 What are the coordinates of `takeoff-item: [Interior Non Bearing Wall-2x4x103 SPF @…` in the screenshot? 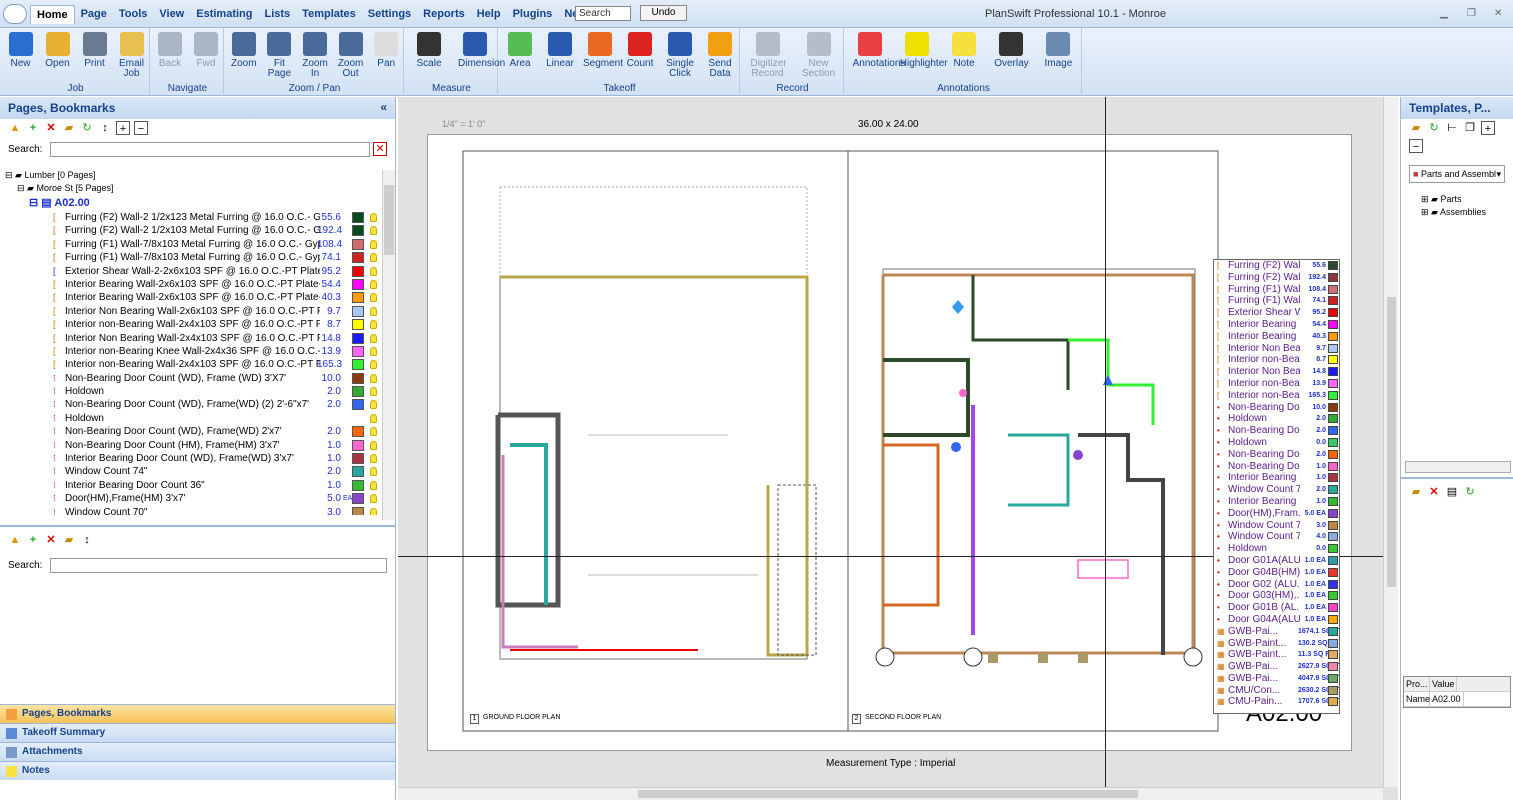 It's located at (191, 338).